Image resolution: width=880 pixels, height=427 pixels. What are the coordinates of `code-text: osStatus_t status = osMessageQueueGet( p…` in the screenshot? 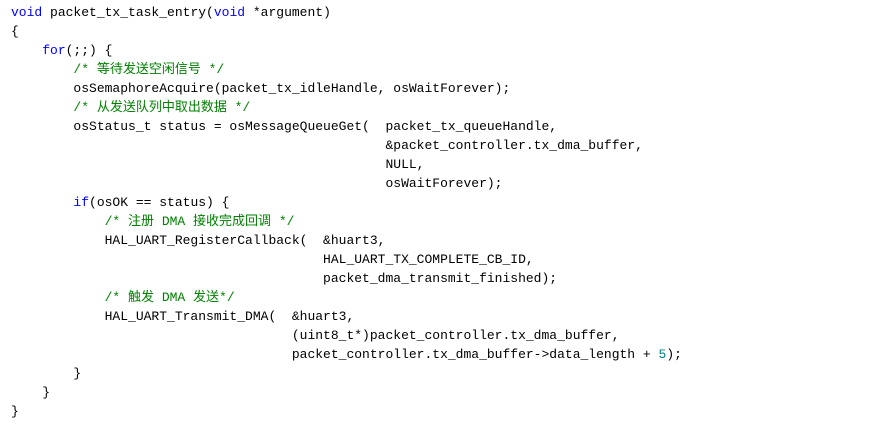 It's located at (284, 126).